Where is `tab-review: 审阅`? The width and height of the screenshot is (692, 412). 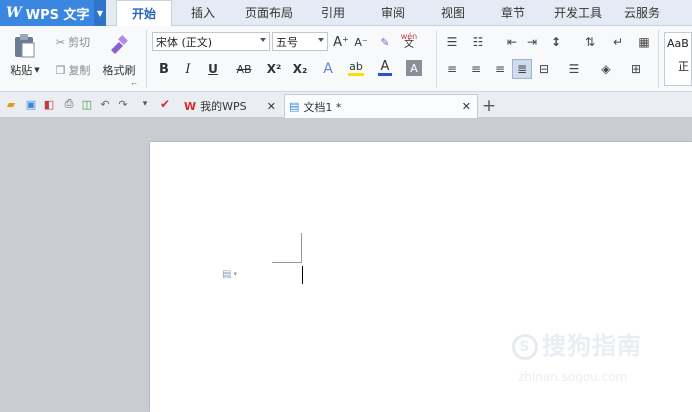
tab-review: 审阅 is located at coordinates (393, 13).